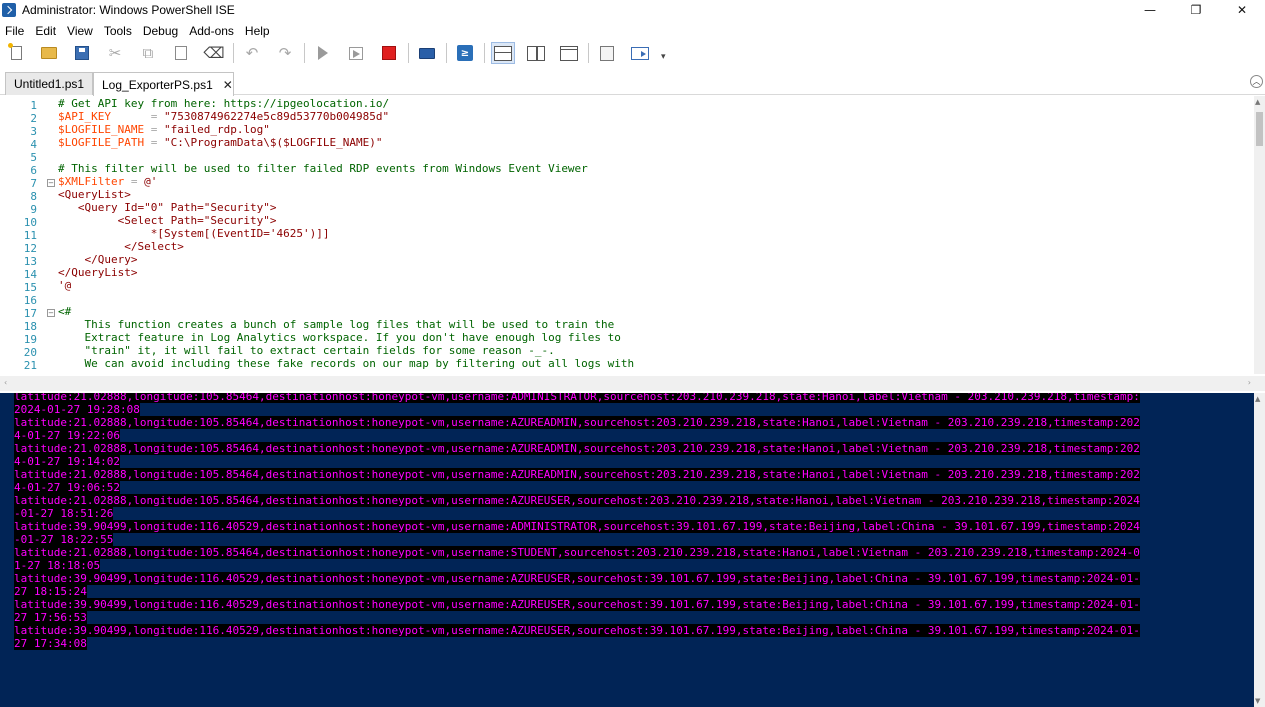 Image resolution: width=1265 pixels, height=707 pixels. I want to click on code-line: </Select>, so click(655, 246).